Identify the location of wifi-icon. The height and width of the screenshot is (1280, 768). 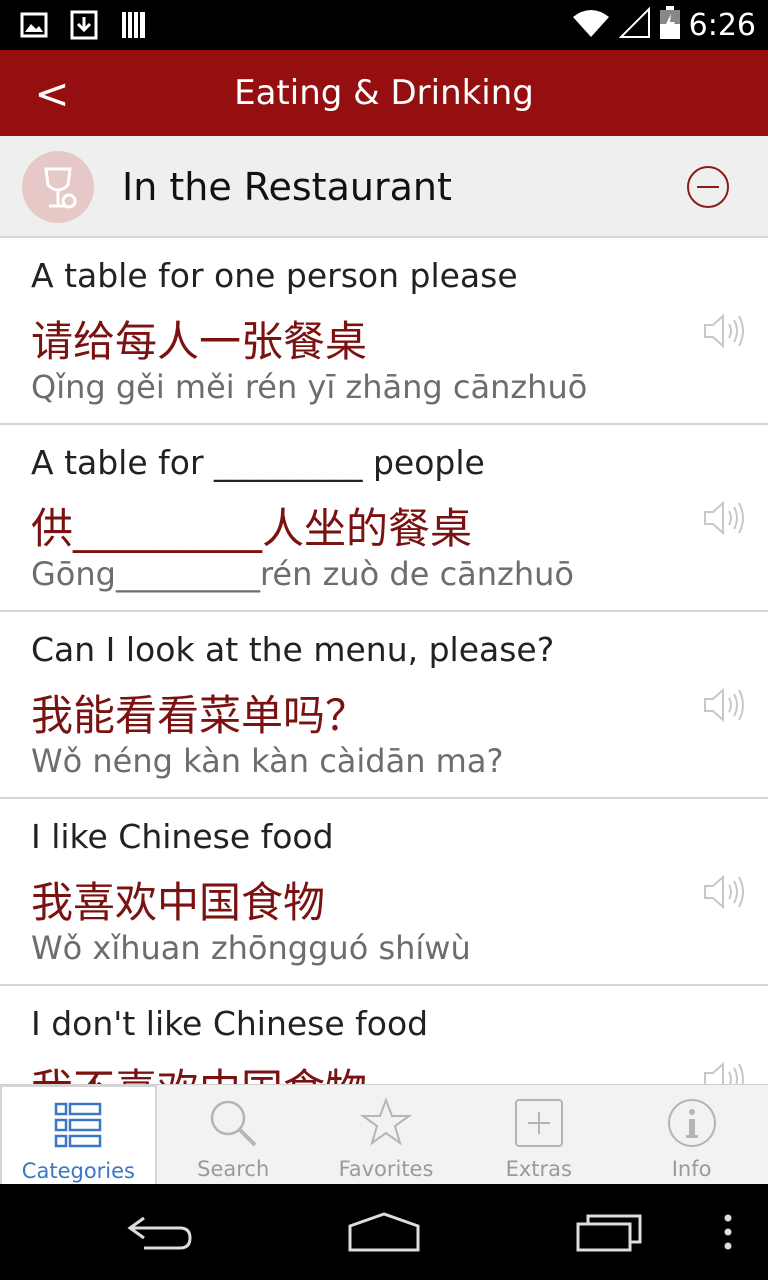
(591, 25).